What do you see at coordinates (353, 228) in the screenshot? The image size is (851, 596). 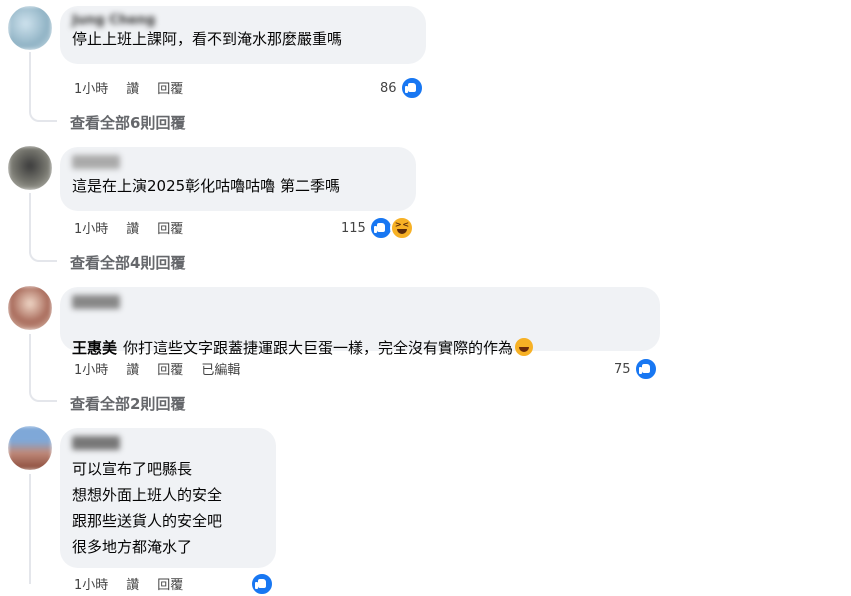 I see `reaction-count: 115` at bounding box center [353, 228].